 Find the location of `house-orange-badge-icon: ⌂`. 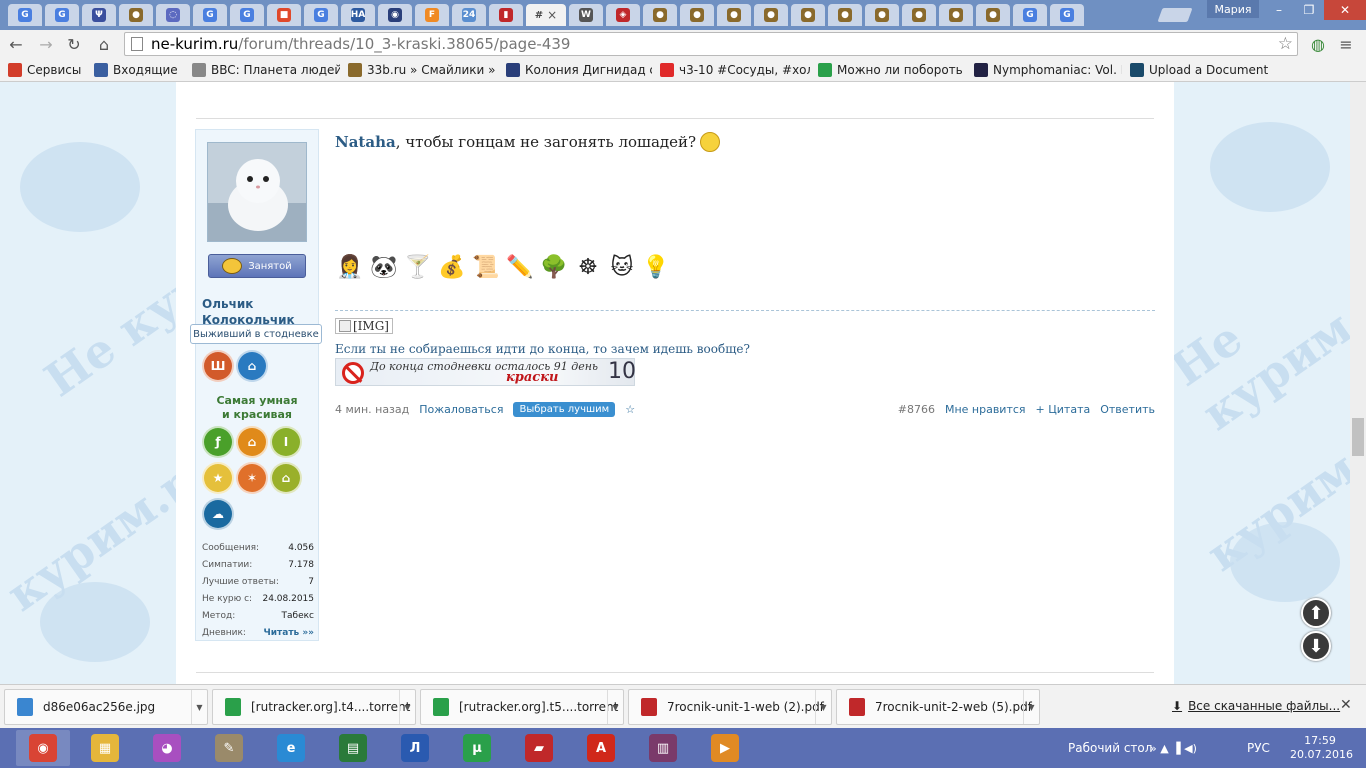

house-orange-badge-icon: ⌂ is located at coordinates (252, 442).